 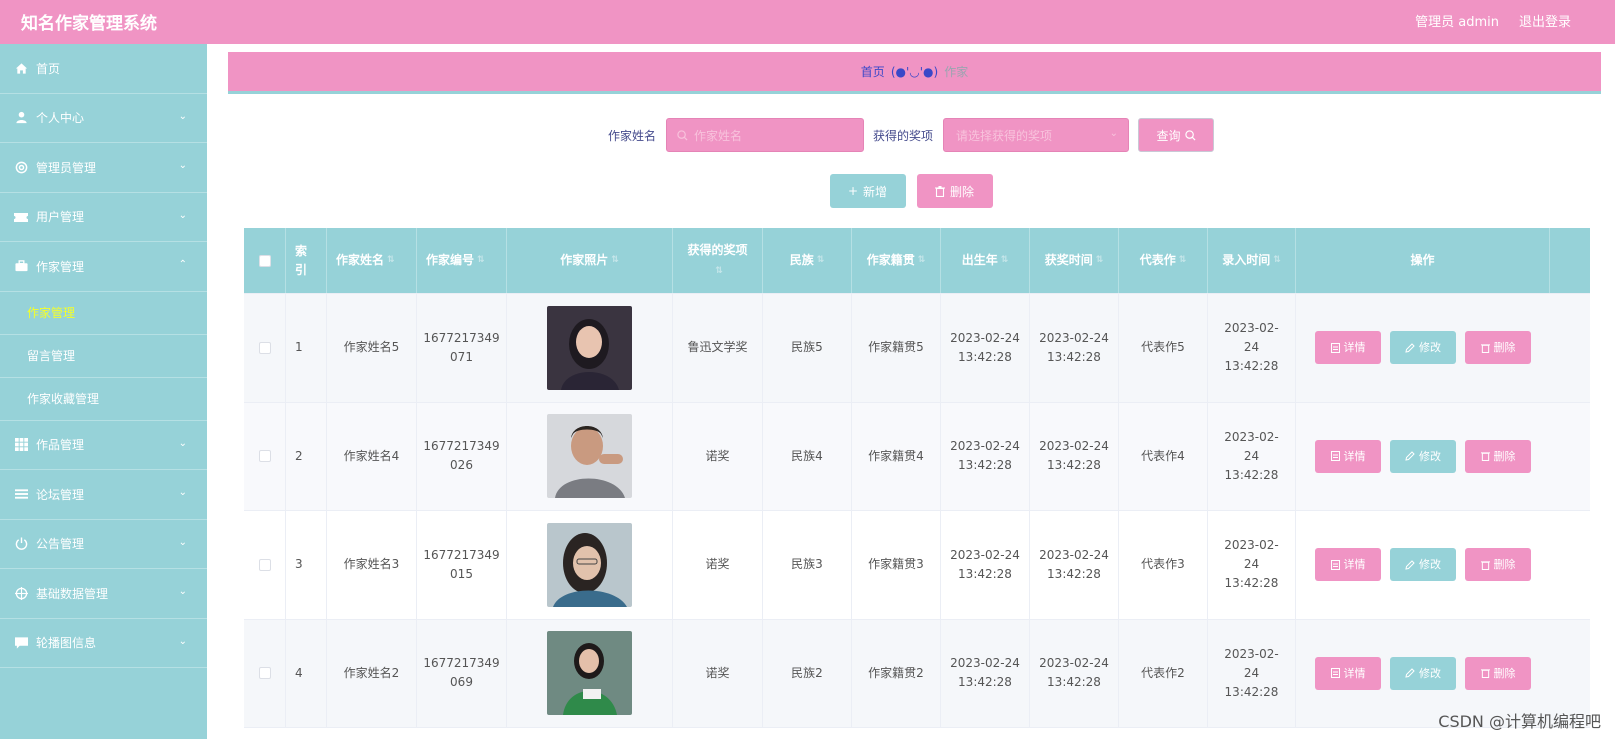 I want to click on watermark: CSDN @计算机编程吧, so click(x=1519, y=721).